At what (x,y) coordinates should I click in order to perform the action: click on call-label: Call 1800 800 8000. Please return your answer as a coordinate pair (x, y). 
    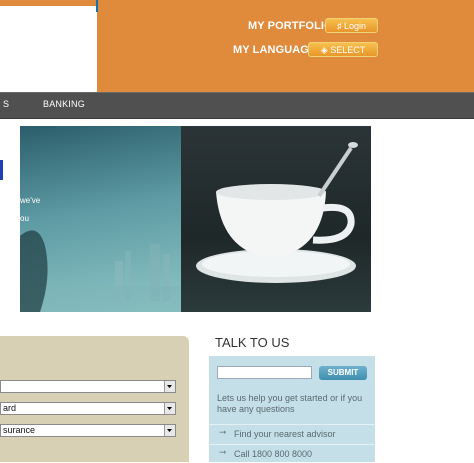
    Looking at the image, I should click on (273, 454).